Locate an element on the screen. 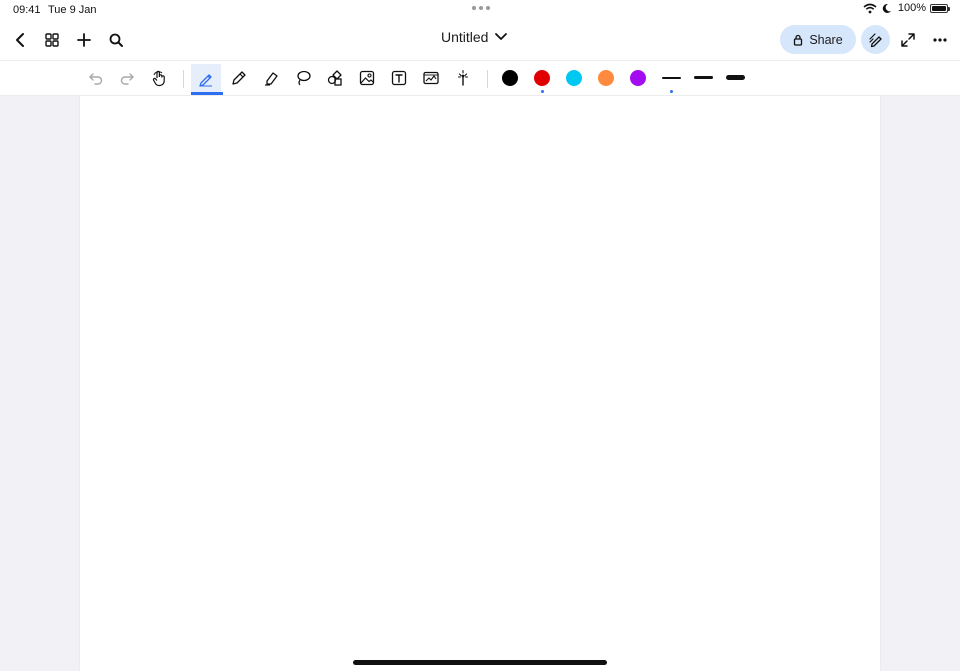 The image size is (960, 671). ellipsis-icon is located at coordinates (940, 40).